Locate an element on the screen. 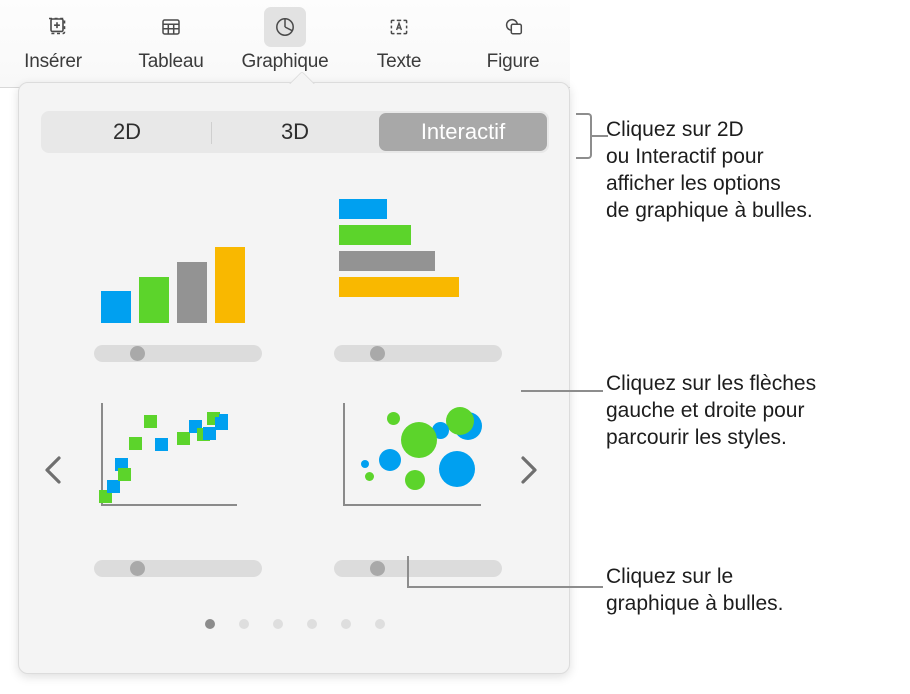  chart-thumbnail-horizontal-bar is located at coordinates (416, 275).